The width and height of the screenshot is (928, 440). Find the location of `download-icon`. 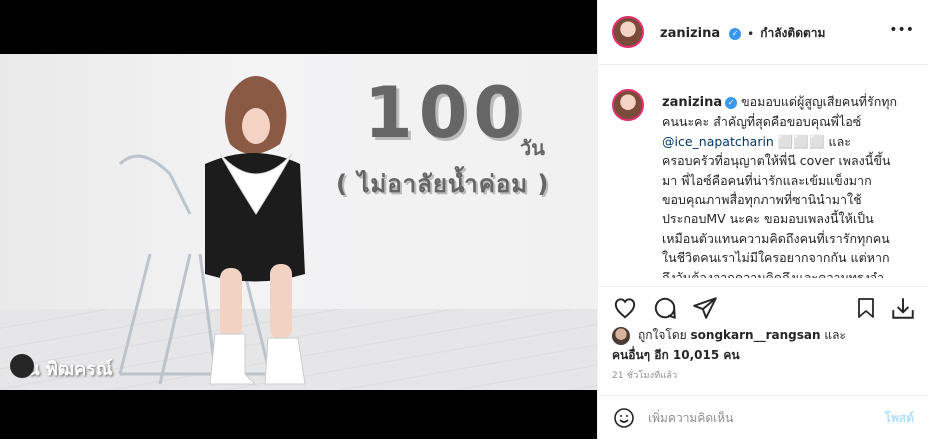

download-icon is located at coordinates (903, 308).